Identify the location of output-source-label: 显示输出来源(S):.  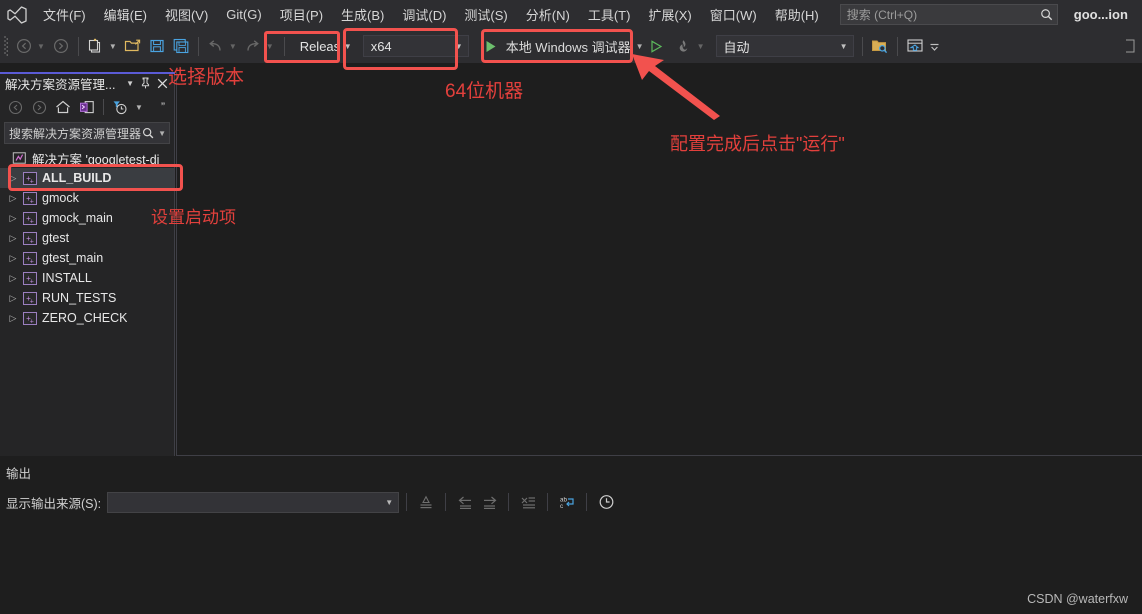
(54, 503).